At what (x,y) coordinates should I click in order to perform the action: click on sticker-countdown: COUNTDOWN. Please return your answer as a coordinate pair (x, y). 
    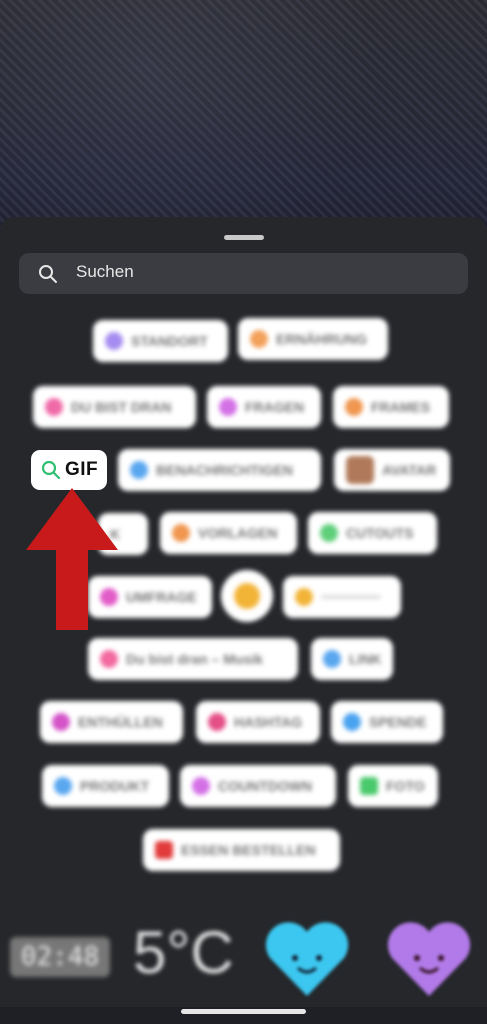
    Looking at the image, I should click on (258, 786).